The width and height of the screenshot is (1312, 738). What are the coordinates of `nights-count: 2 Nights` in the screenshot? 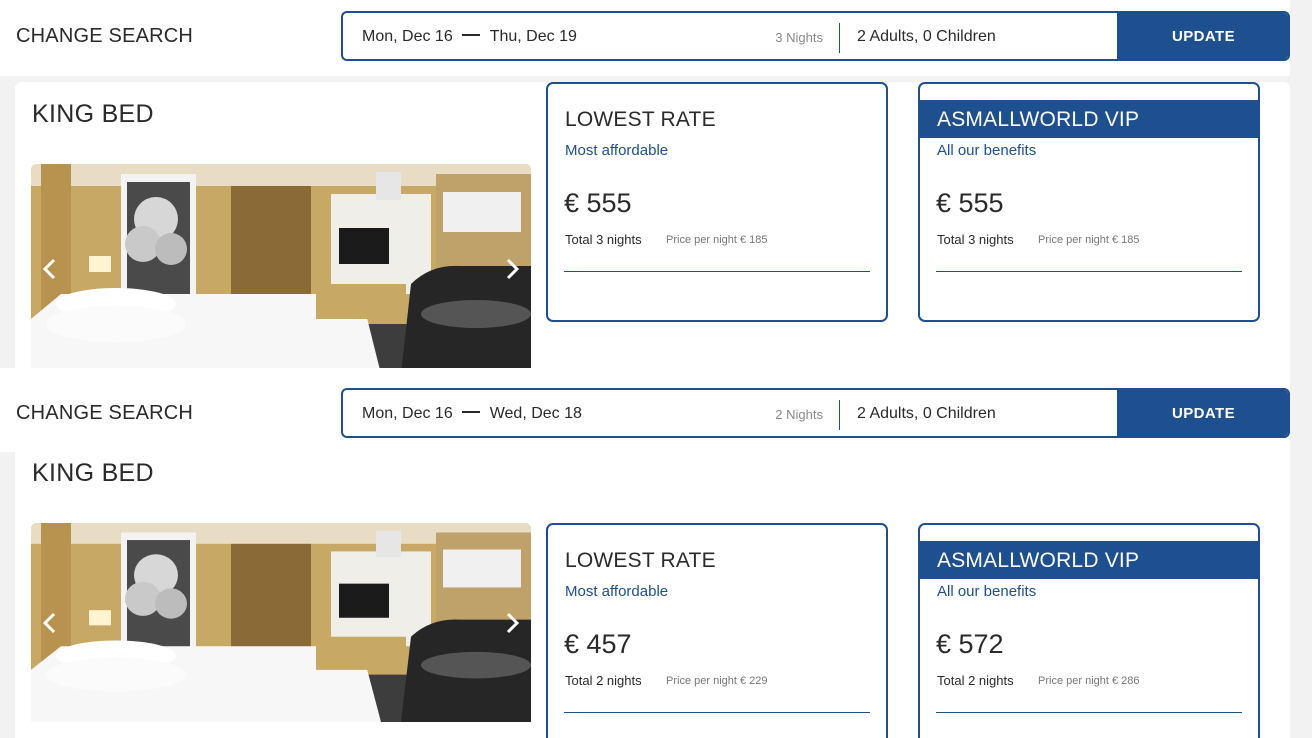 It's located at (799, 414).